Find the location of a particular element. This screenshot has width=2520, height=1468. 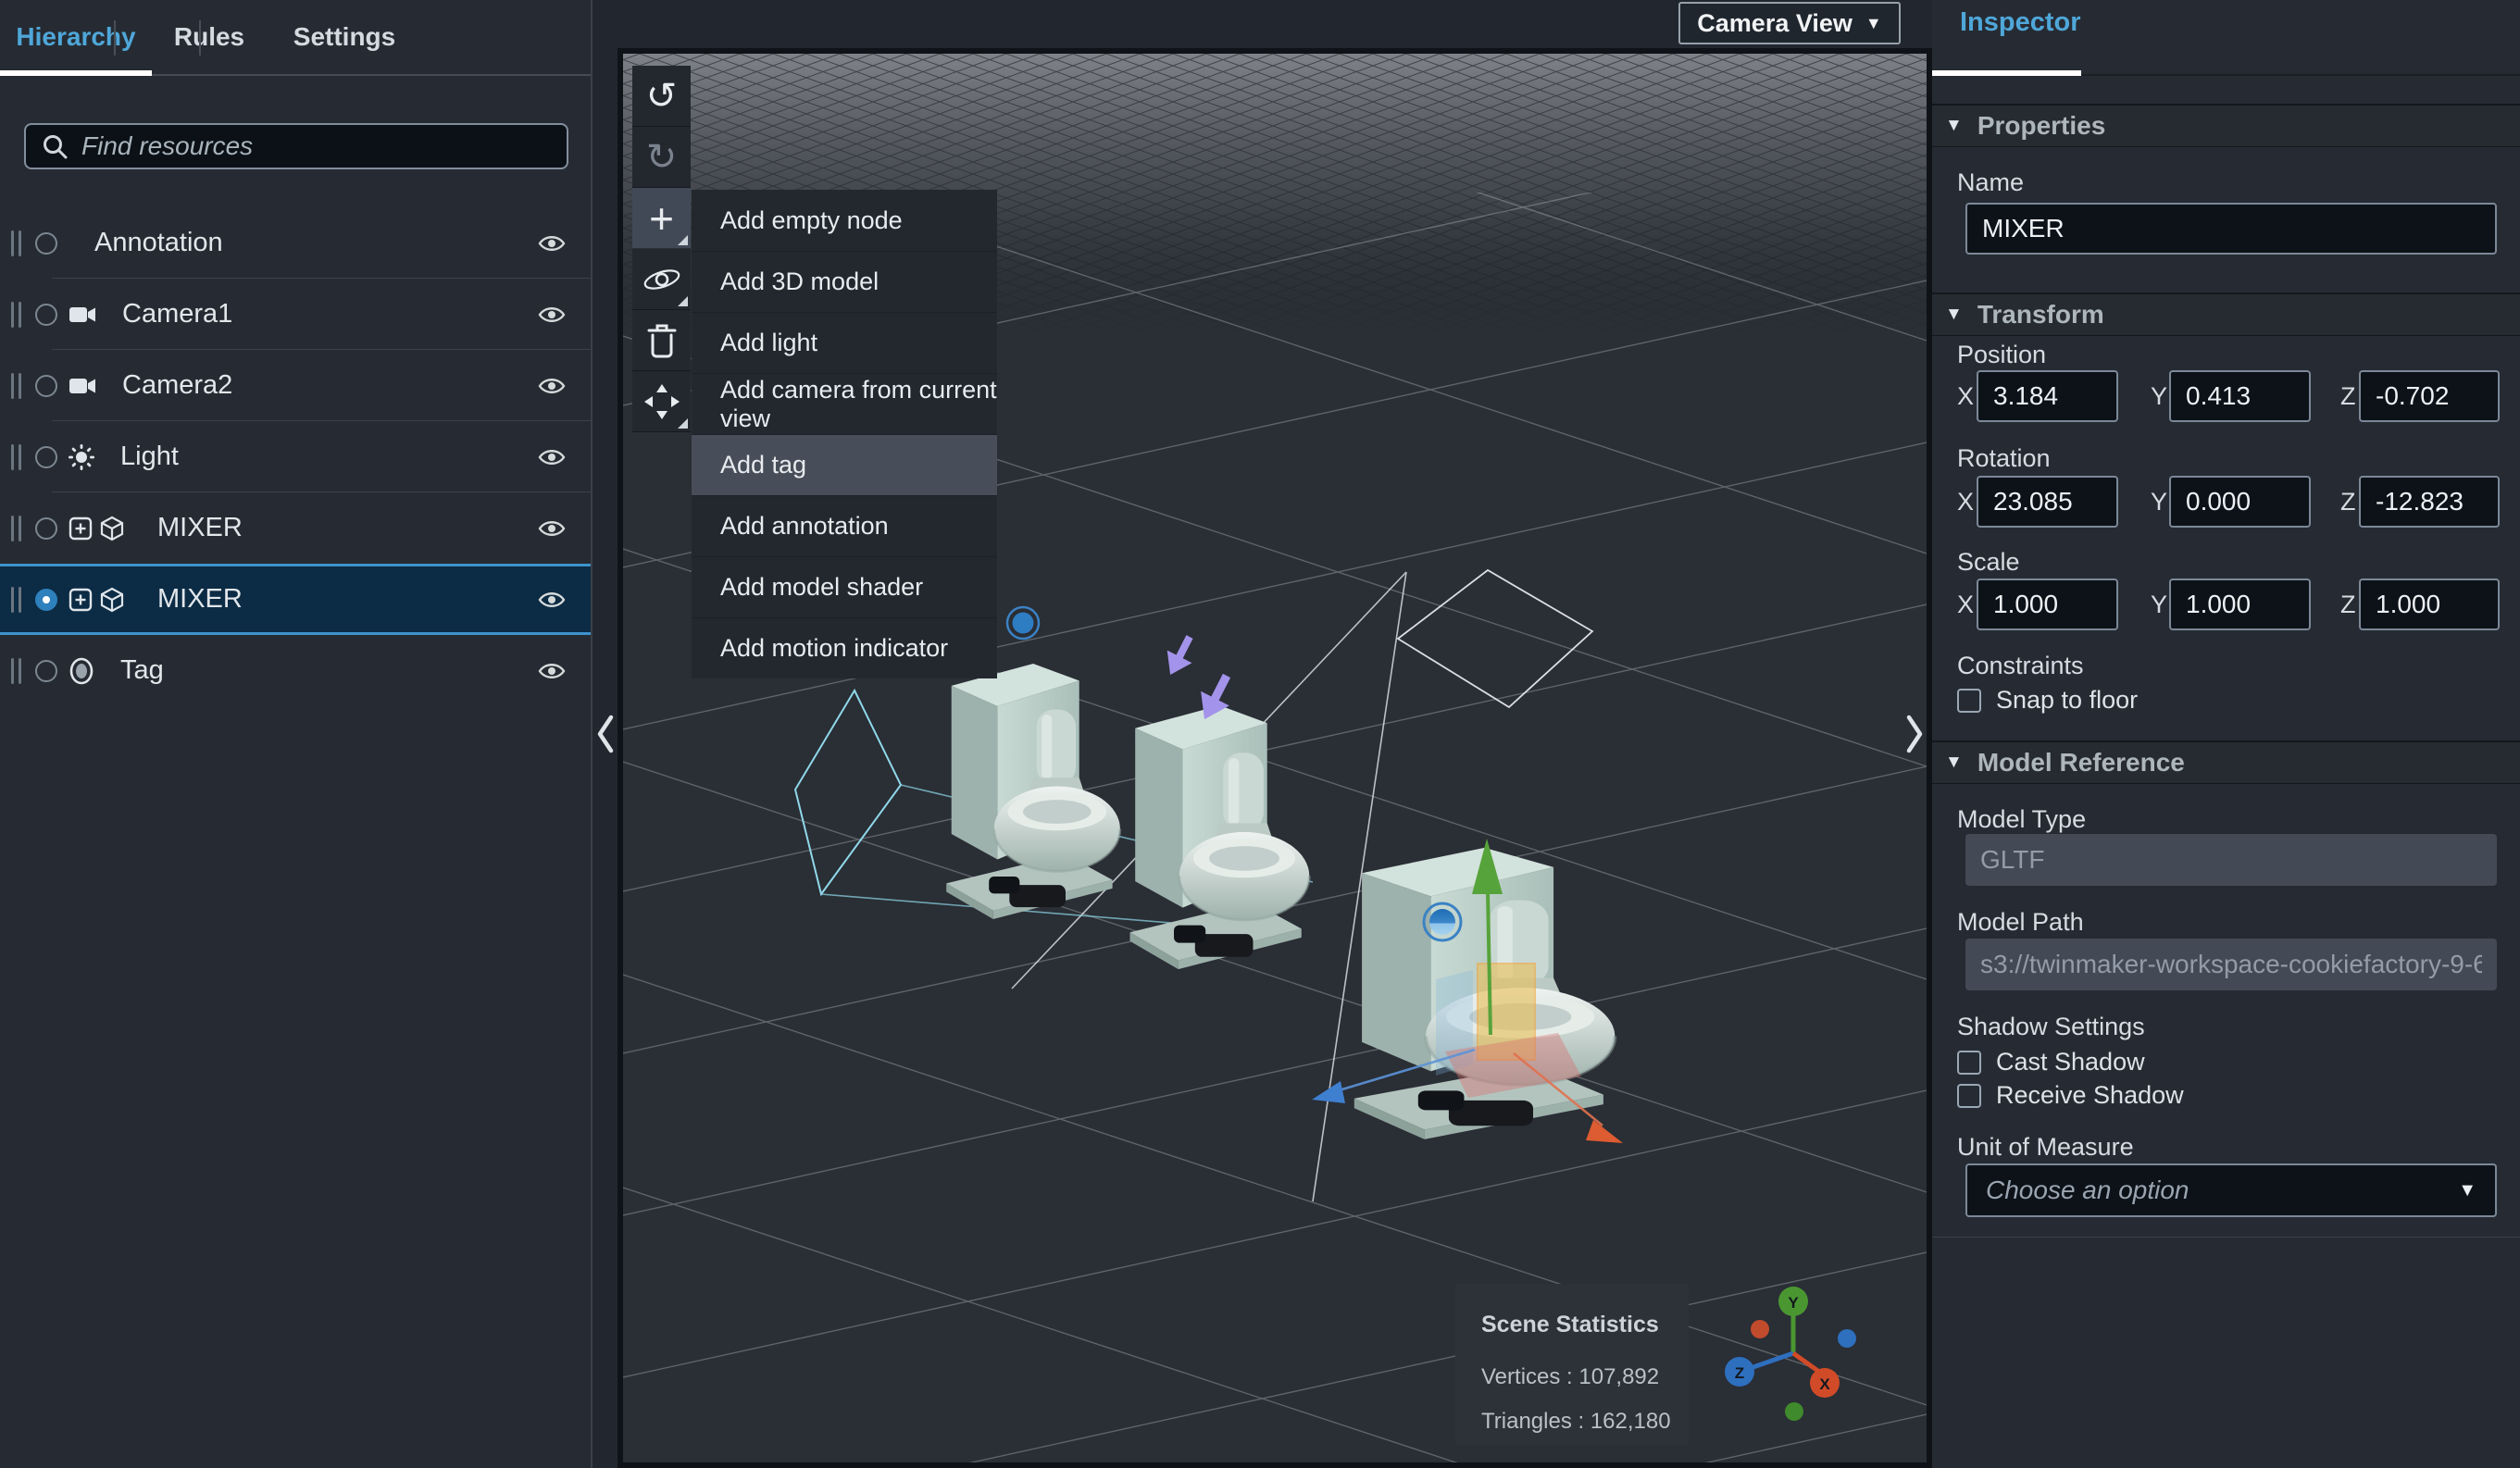

orbit-icon is located at coordinates (661, 279).